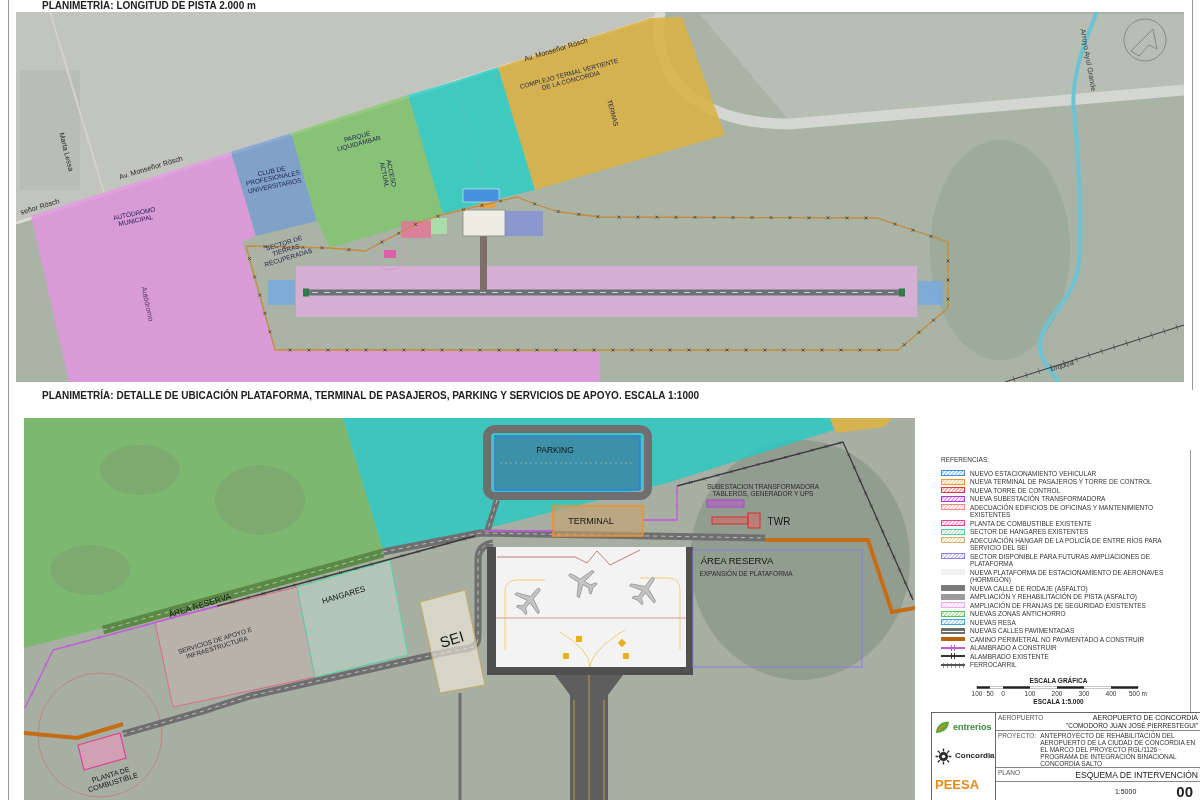 The width and height of the screenshot is (1200, 800). I want to click on control-tower, so click(736, 520).